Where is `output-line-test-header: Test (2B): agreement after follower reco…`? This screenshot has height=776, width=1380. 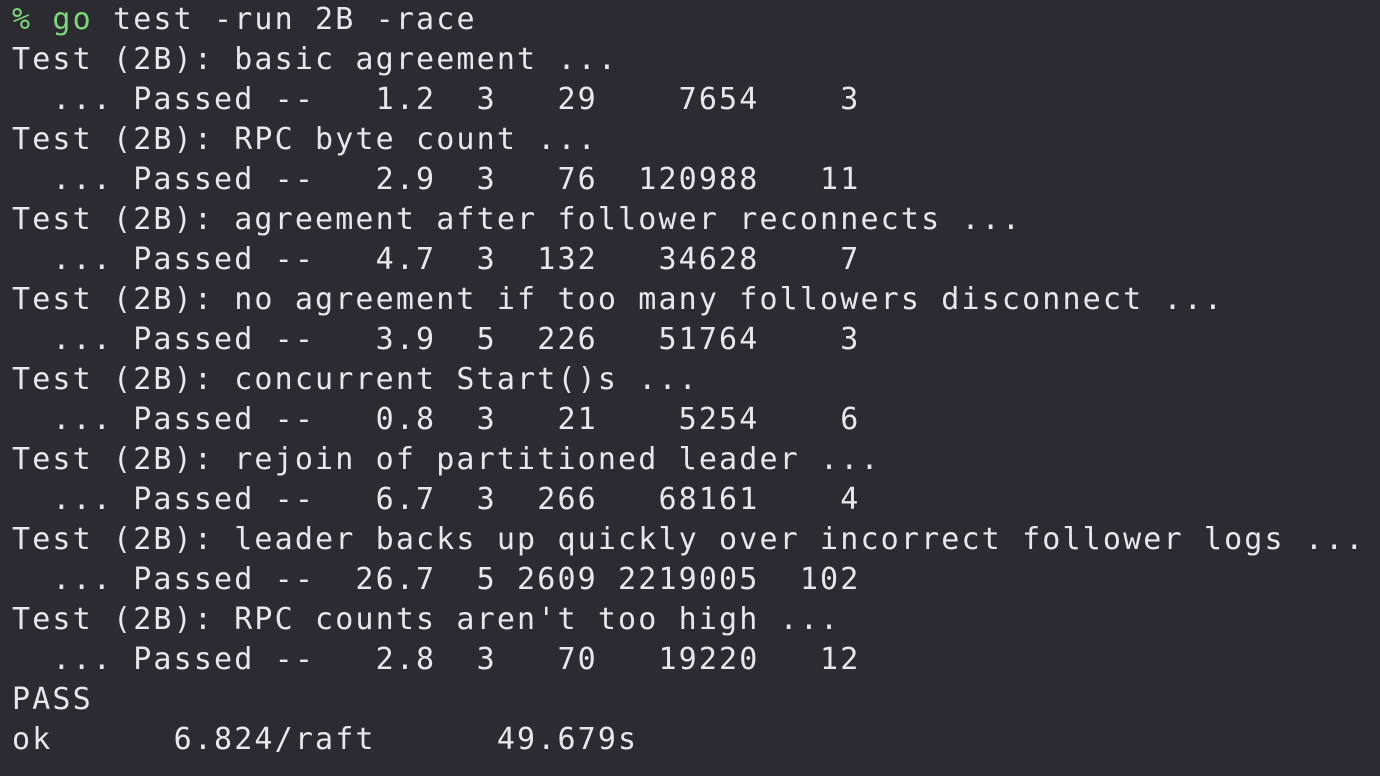
output-line-test-header: Test (2B): agreement after follower reco… is located at coordinates (517, 219).